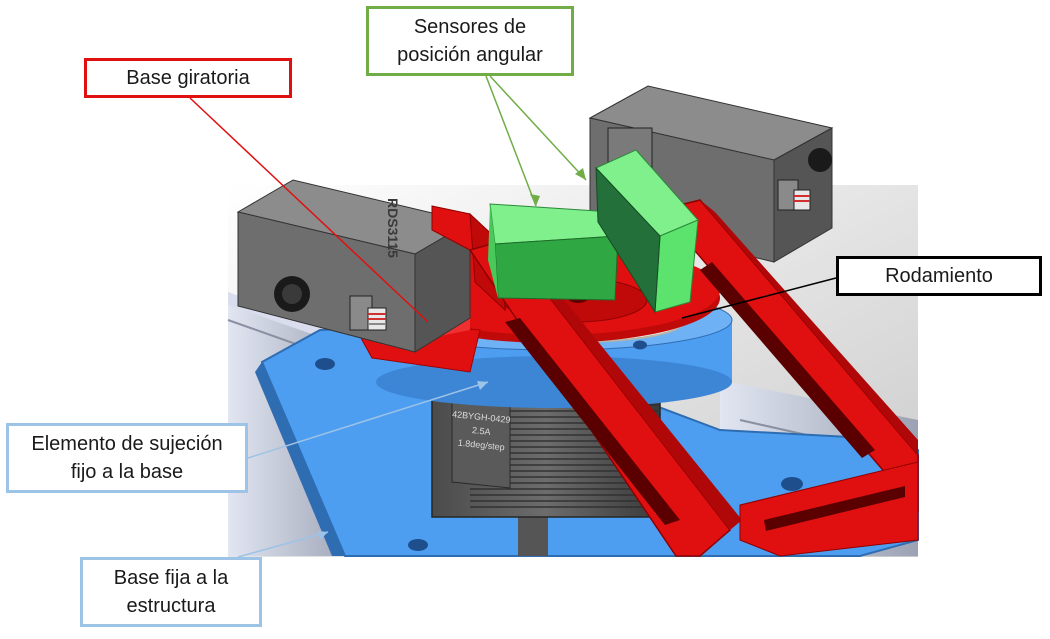 This screenshot has height=639, width=1050. I want to click on leader-sensor-right, so click(538, 128).